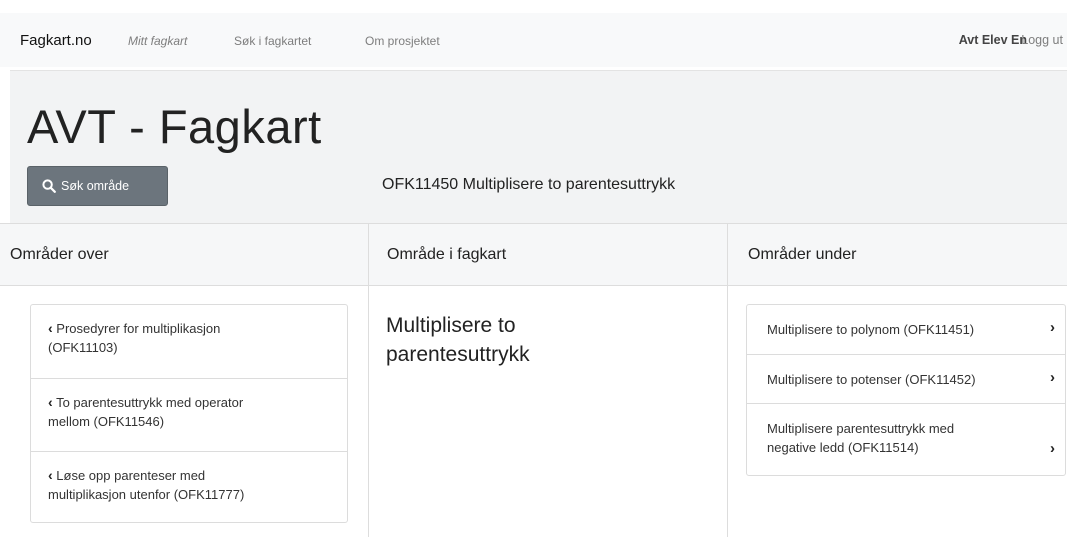 Image resolution: width=1067 pixels, height=537 pixels. What do you see at coordinates (458, 354) in the screenshot?
I see `current-area-title-line2: parentesuttrykk` at bounding box center [458, 354].